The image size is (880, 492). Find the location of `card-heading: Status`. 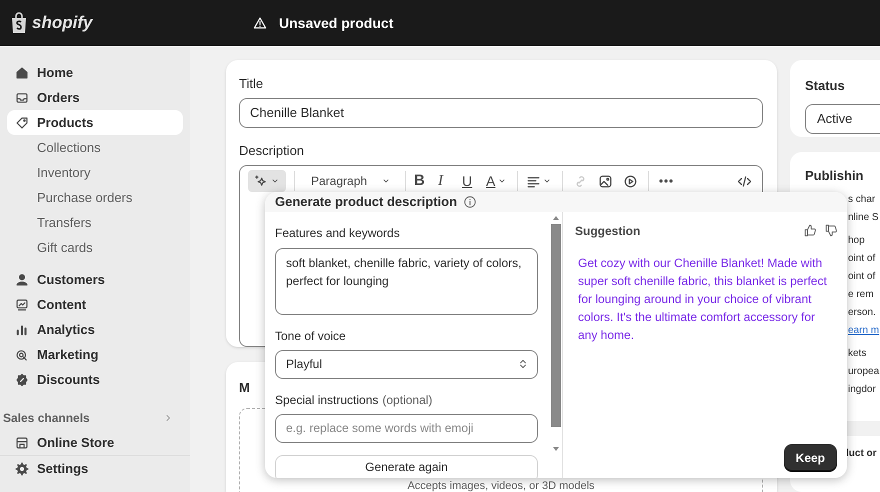

card-heading: Status is located at coordinates (825, 86).